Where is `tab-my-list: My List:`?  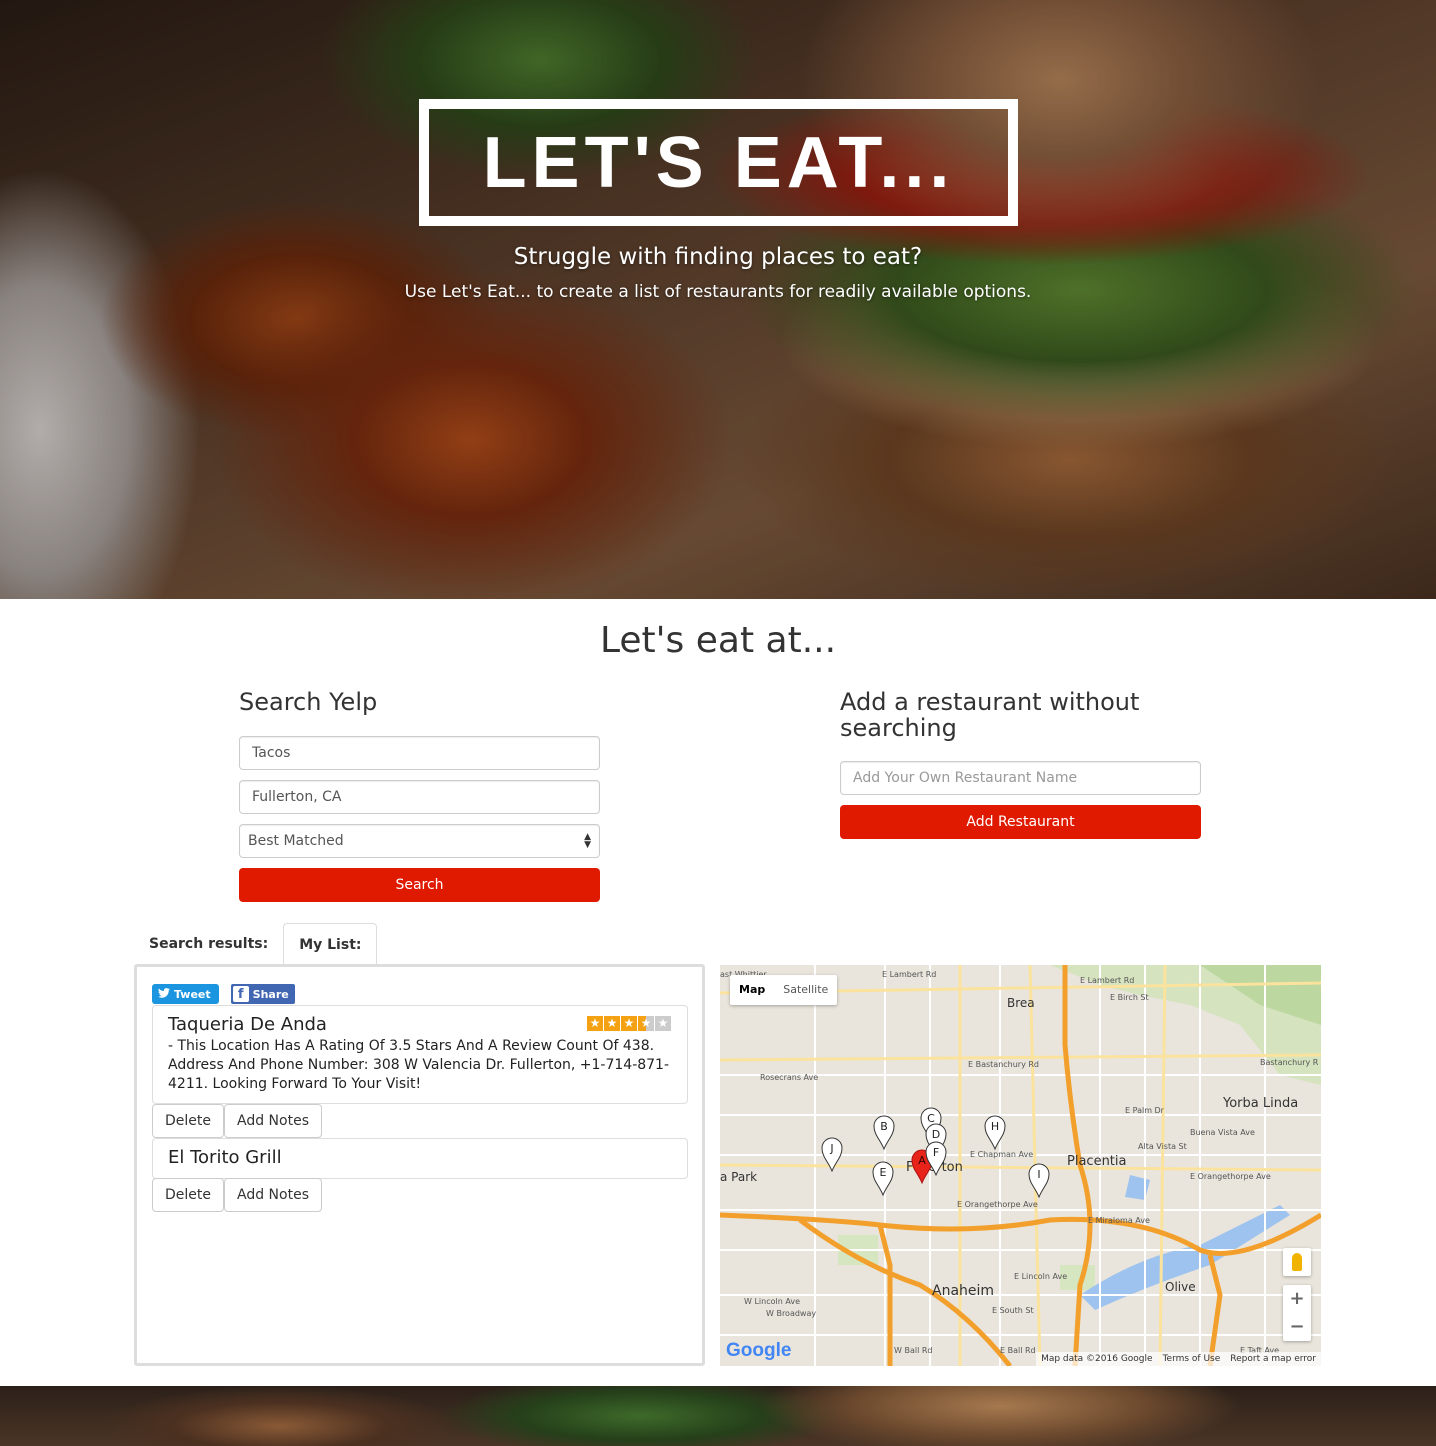
tab-my-list: My List: is located at coordinates (330, 944).